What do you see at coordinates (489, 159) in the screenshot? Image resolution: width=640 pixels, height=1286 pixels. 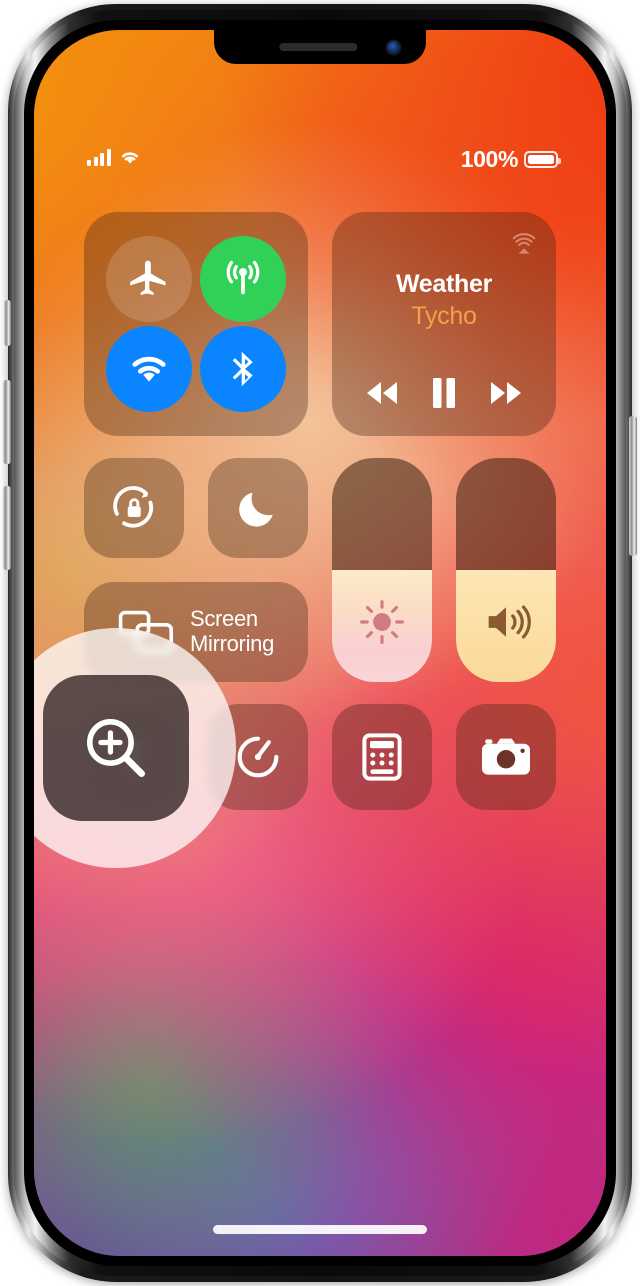 I see `battery-percentage: 100%` at bounding box center [489, 159].